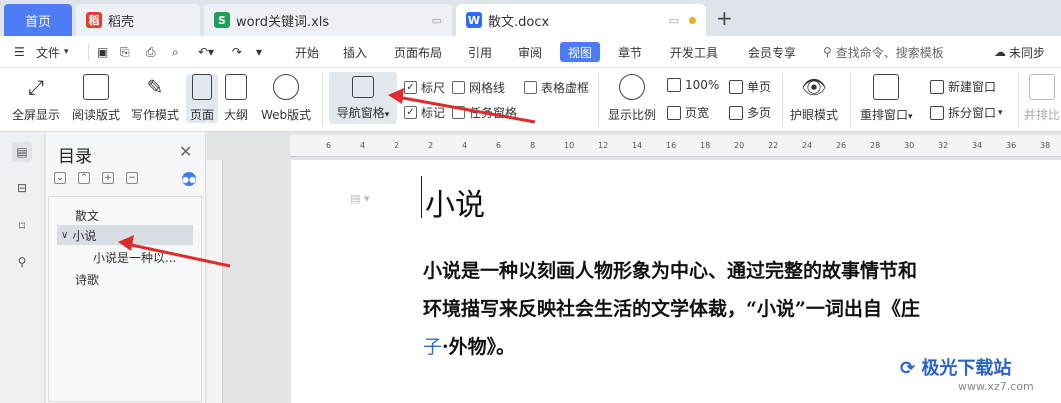  I want to click on redo-icon: ↷, so click(237, 52).